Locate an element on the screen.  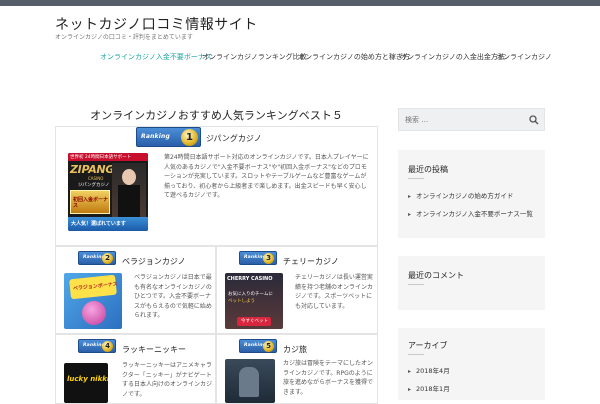
thumb-brand: ZIPANG is located at coordinates (92, 169).